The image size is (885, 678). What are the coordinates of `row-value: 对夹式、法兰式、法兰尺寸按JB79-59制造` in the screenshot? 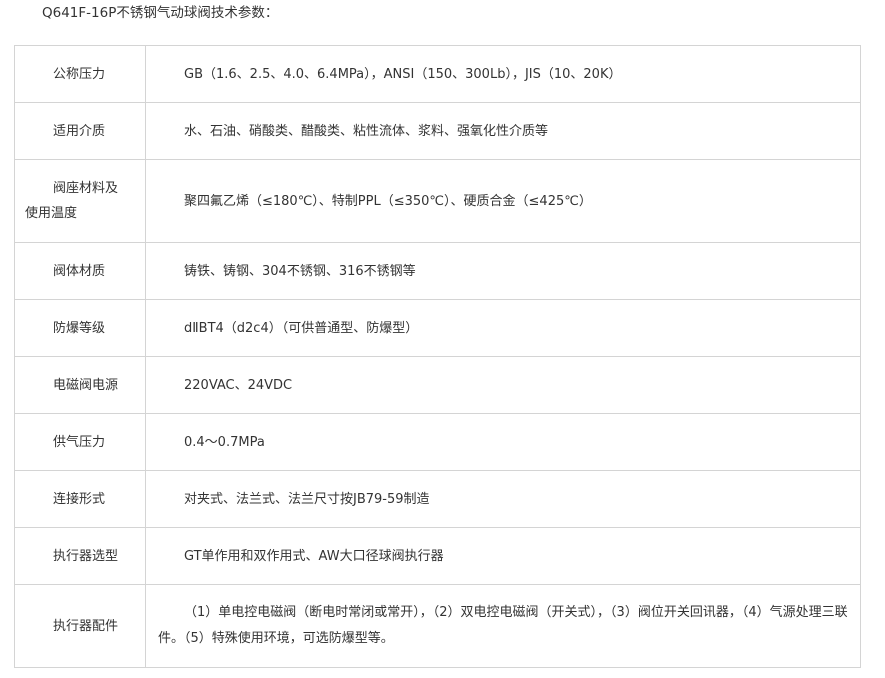 It's located at (503, 499).